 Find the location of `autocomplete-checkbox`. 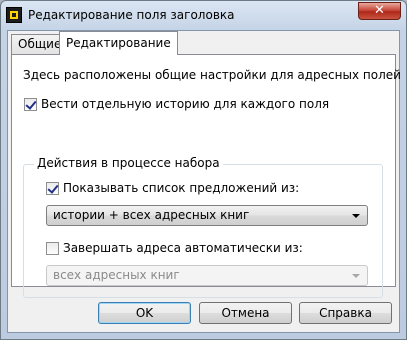

autocomplete-checkbox is located at coordinates (52, 248).